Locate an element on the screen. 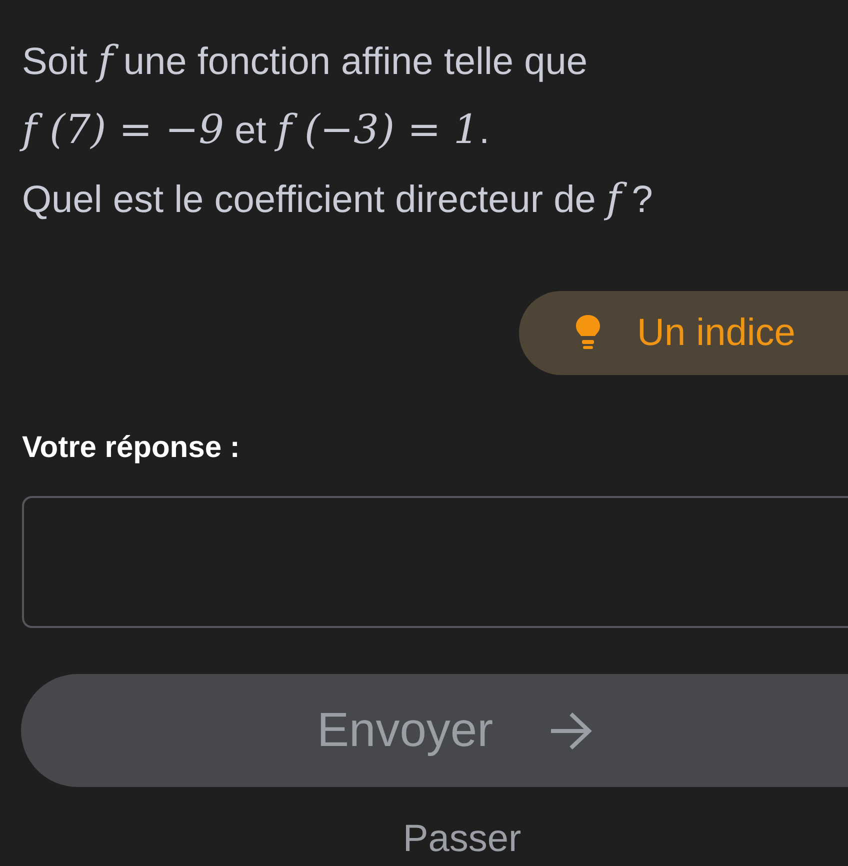 This screenshot has width=848, height=866. question-text: Soit f une fonction affine telle que is located at coordinates (305, 61).